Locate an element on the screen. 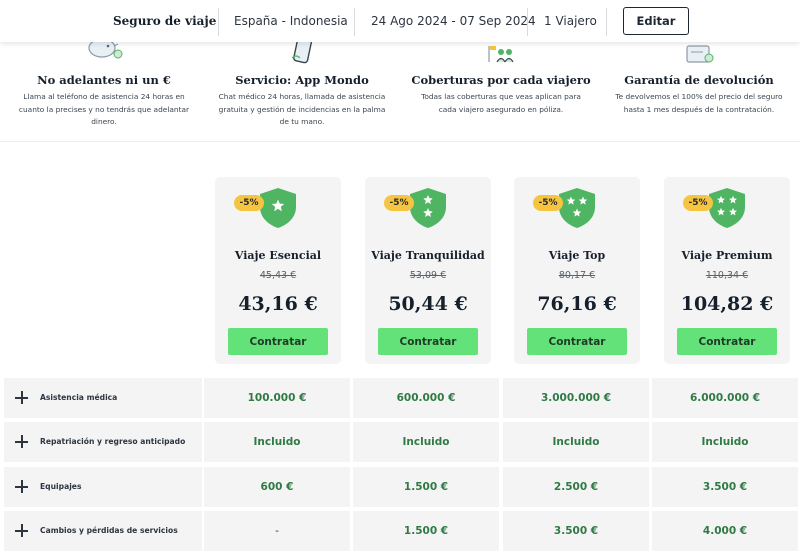 The width and height of the screenshot is (800, 551). coverage-row: Equipajes 600 € 1.500 € 2.500 € 3.500 € is located at coordinates (400, 487).